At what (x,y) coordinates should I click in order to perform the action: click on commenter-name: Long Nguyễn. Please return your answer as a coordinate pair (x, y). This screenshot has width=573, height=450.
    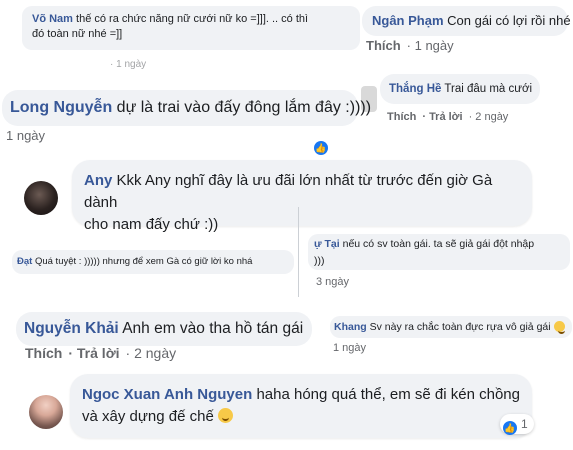
    Looking at the image, I should click on (61, 107).